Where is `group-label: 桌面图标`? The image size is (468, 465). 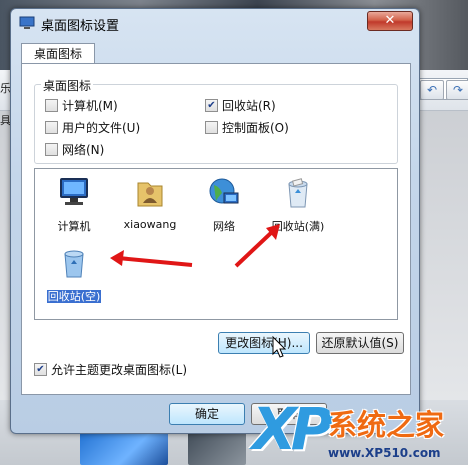
group-label: 桌面图标 is located at coordinates (67, 85).